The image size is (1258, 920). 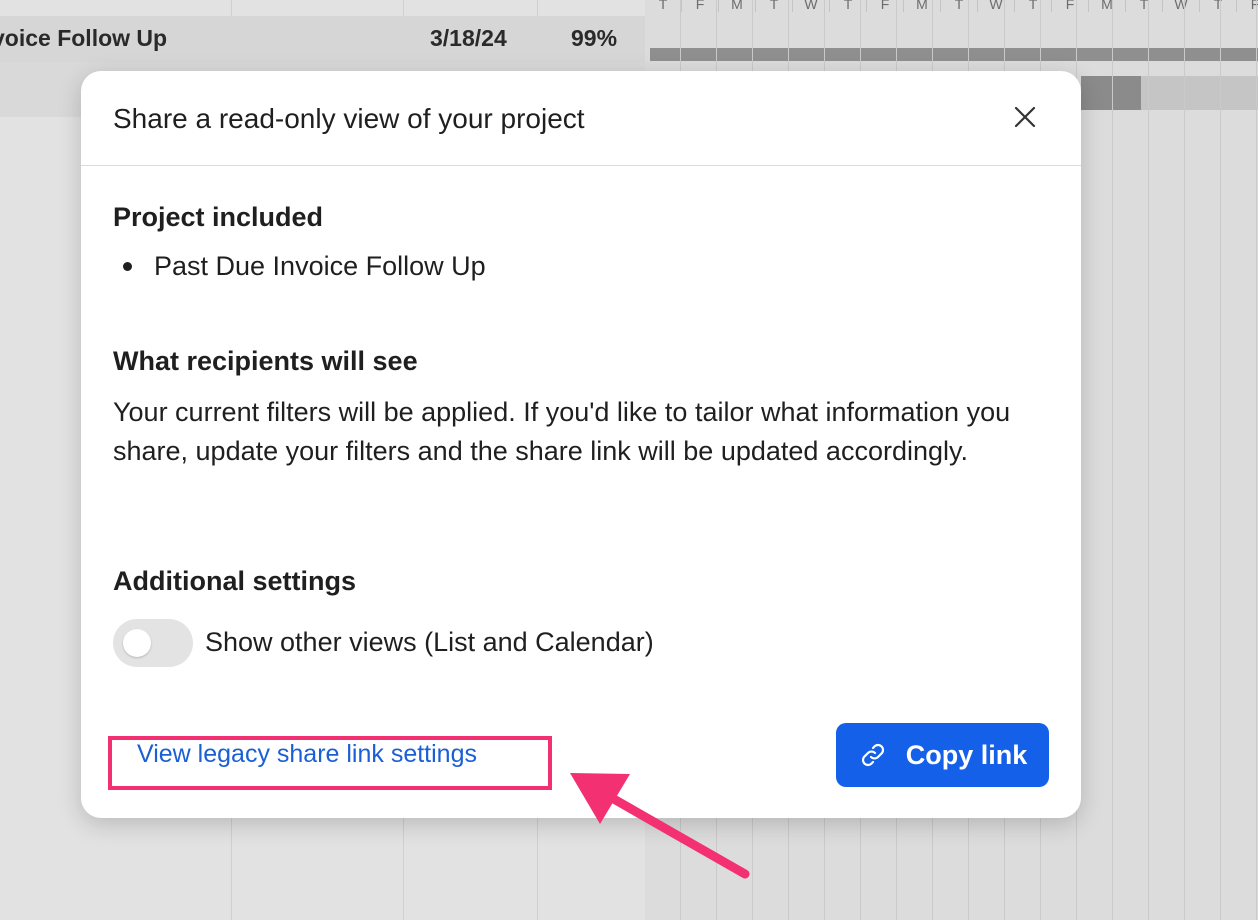 I want to click on task-progress: 99%, so click(x=594, y=38).